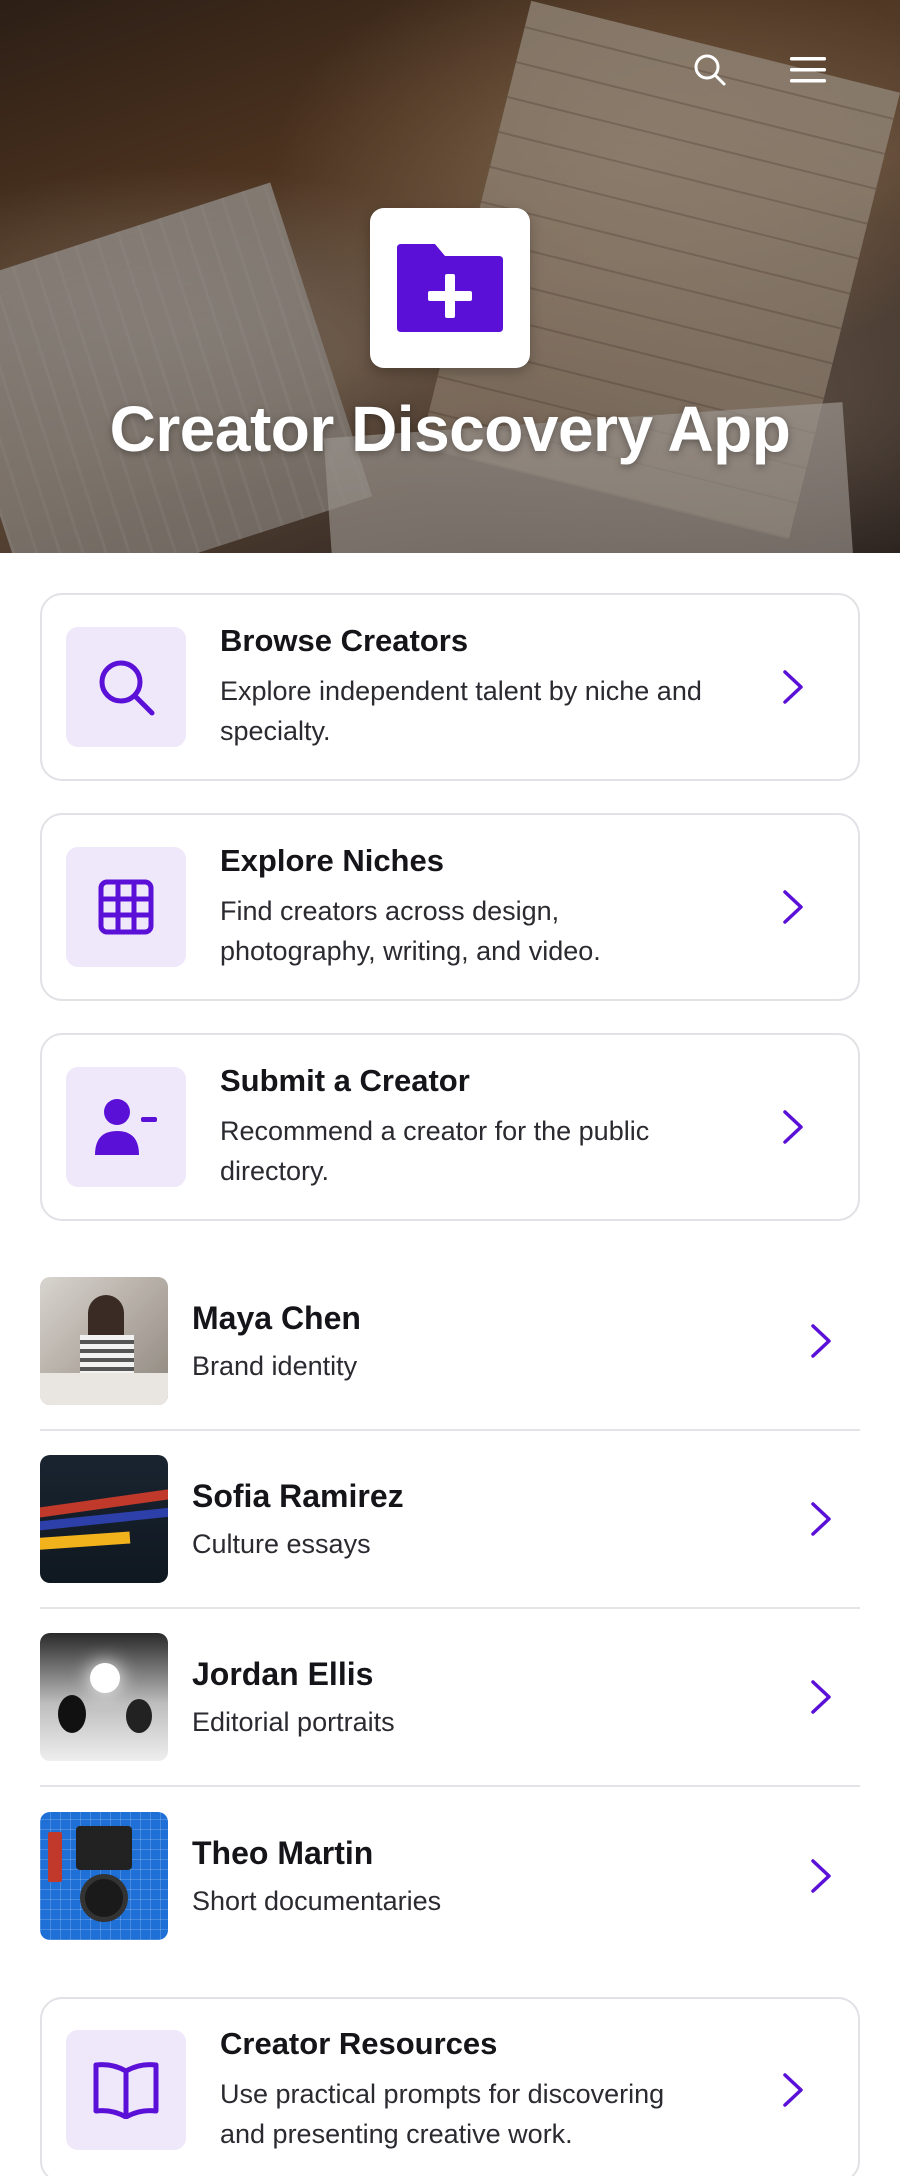 The width and height of the screenshot is (900, 2176). I want to click on card-title: Creator Resources, so click(359, 2043).